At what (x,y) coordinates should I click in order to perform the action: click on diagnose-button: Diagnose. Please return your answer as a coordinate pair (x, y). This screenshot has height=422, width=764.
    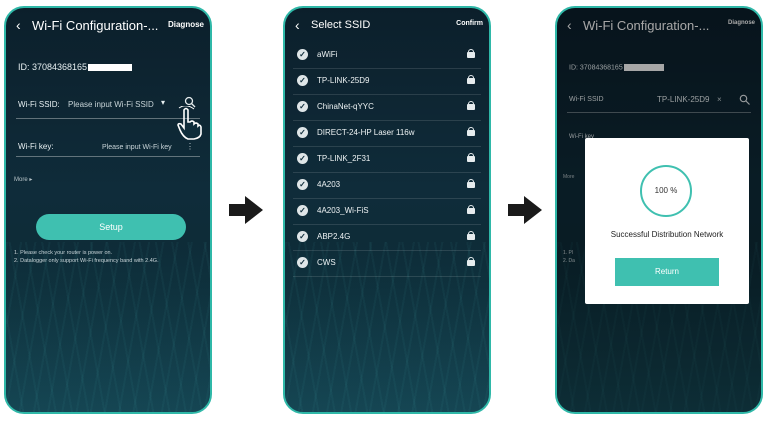
    Looking at the image, I should click on (186, 24).